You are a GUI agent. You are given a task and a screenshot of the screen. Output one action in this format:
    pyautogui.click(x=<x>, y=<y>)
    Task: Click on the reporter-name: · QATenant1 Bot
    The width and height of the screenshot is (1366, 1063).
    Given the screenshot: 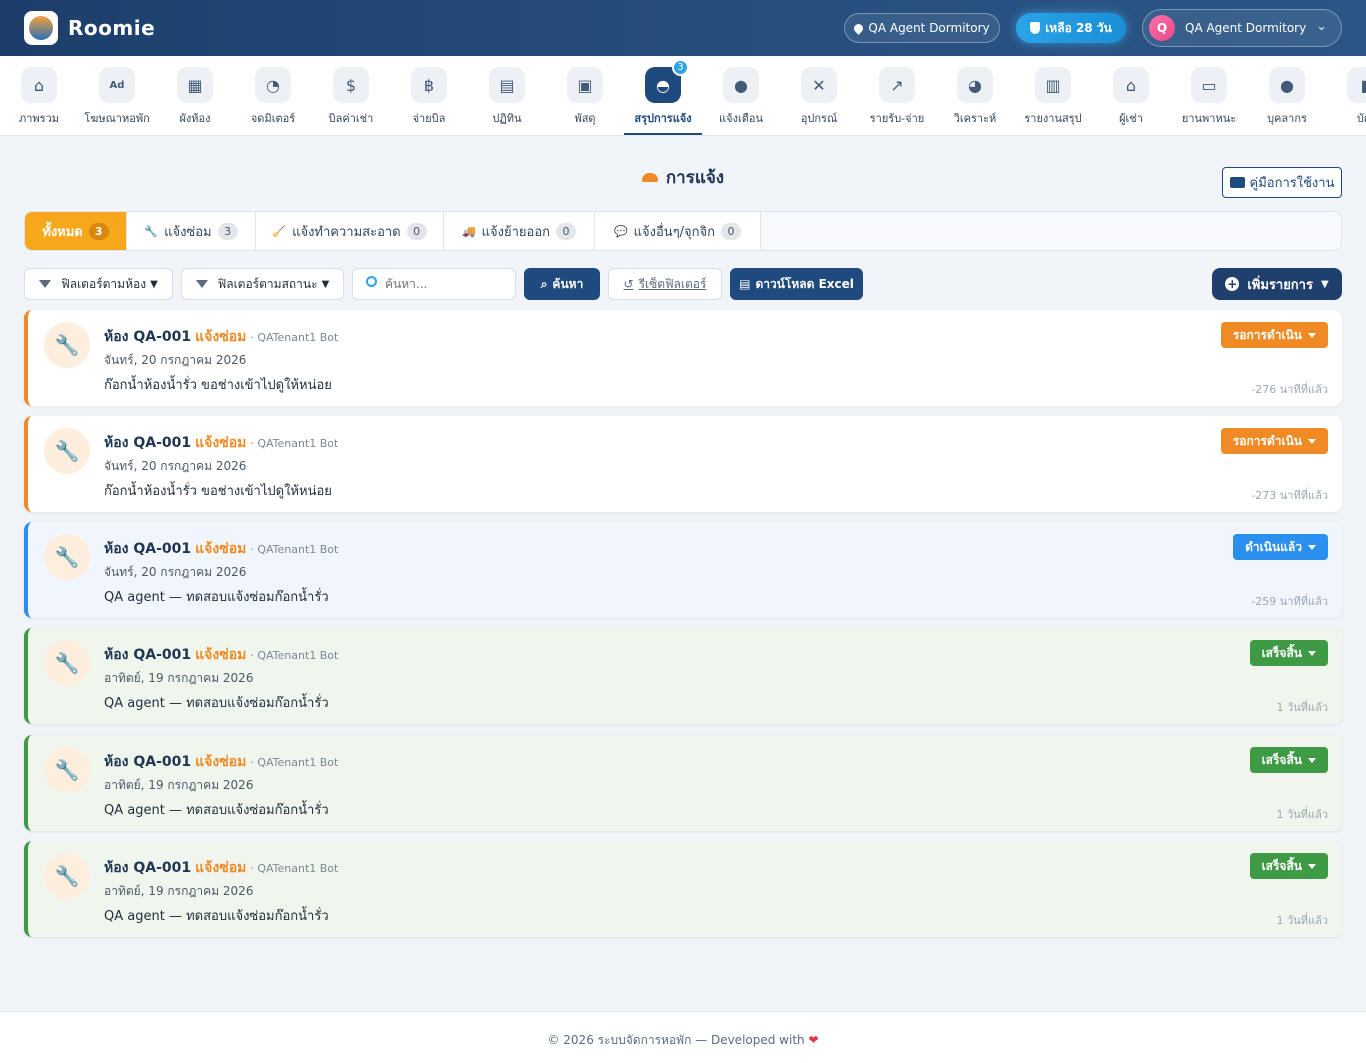 What is the action you would take?
    pyautogui.click(x=294, y=337)
    